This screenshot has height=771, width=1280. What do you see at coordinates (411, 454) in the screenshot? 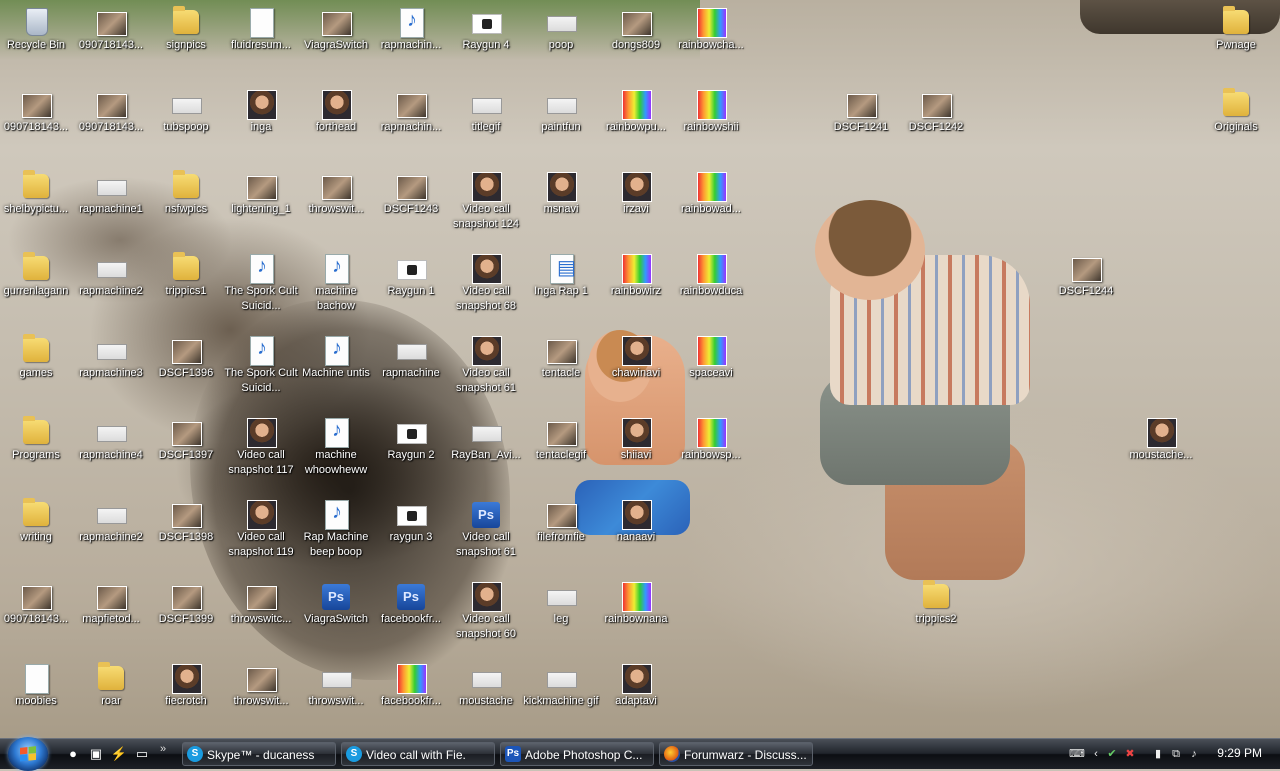
I see `desktop-icon: Raygun 2` at bounding box center [411, 454].